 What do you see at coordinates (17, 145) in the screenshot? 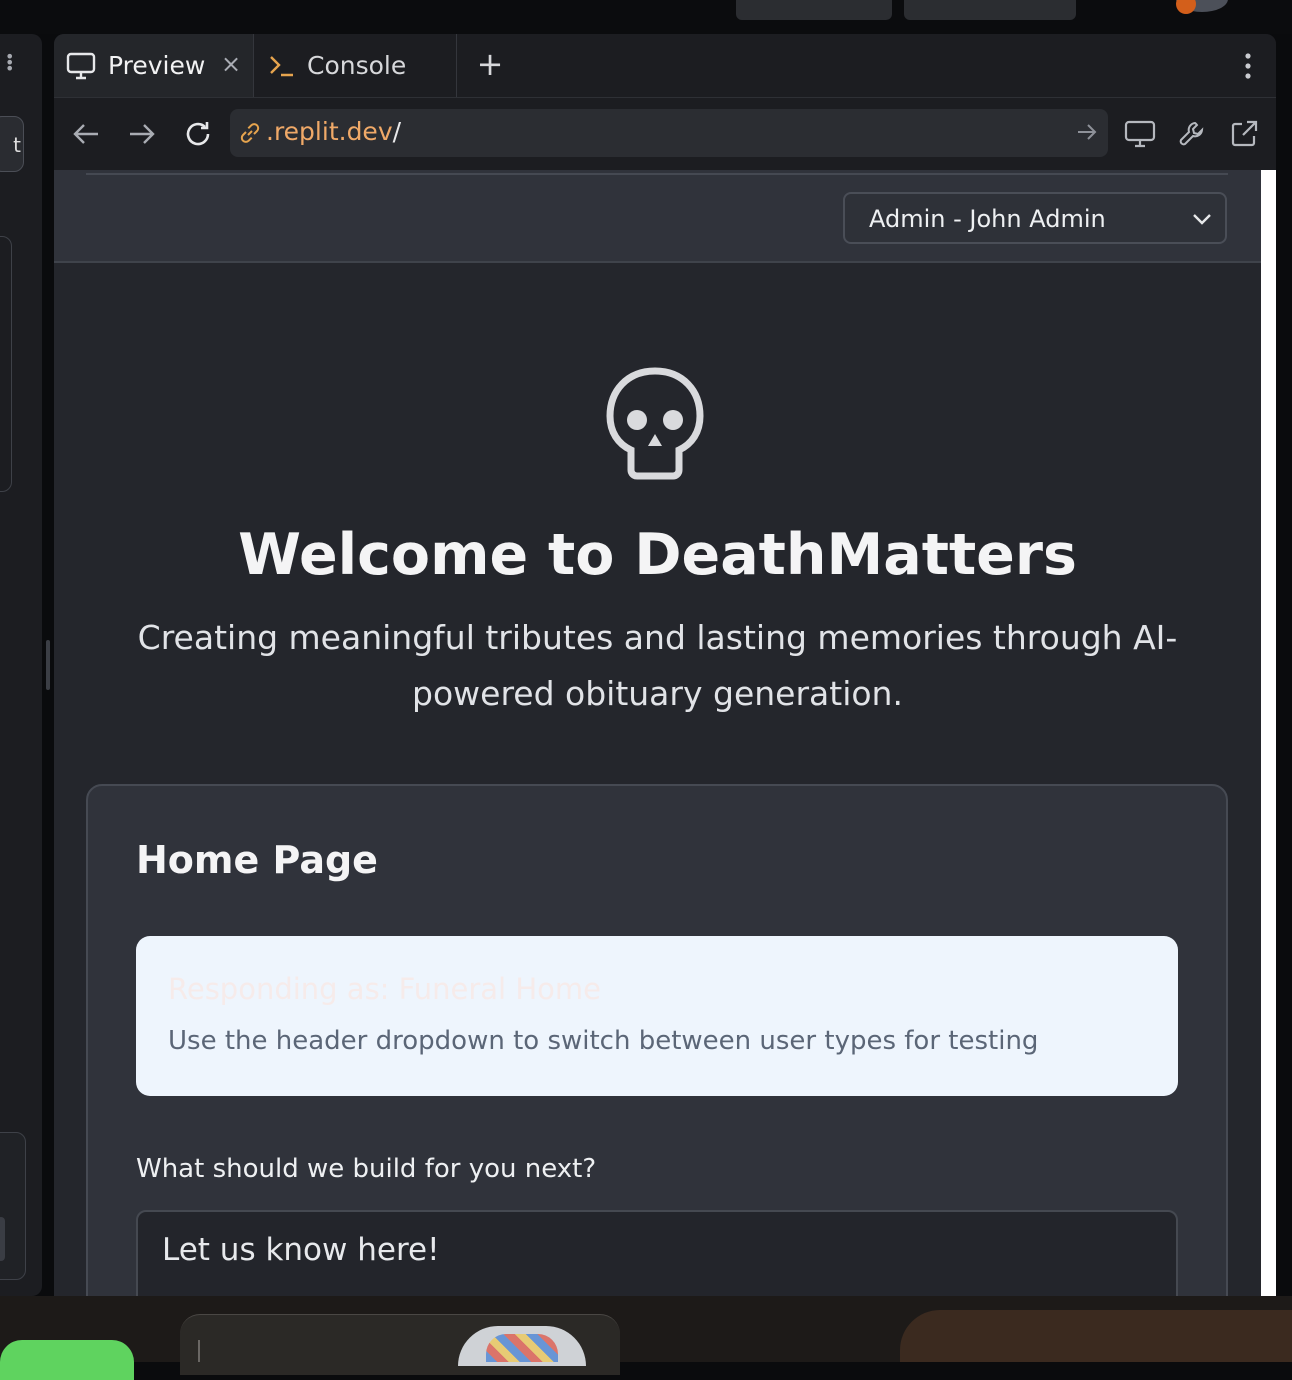
I see `left-panel-button-label: t` at bounding box center [17, 145].